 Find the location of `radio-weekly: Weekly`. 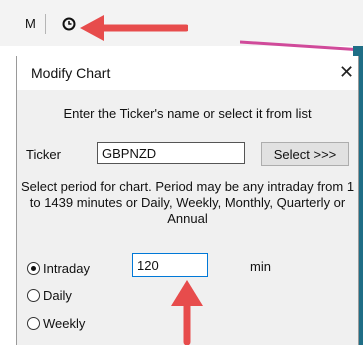

radio-weekly: Weekly is located at coordinates (56, 323).